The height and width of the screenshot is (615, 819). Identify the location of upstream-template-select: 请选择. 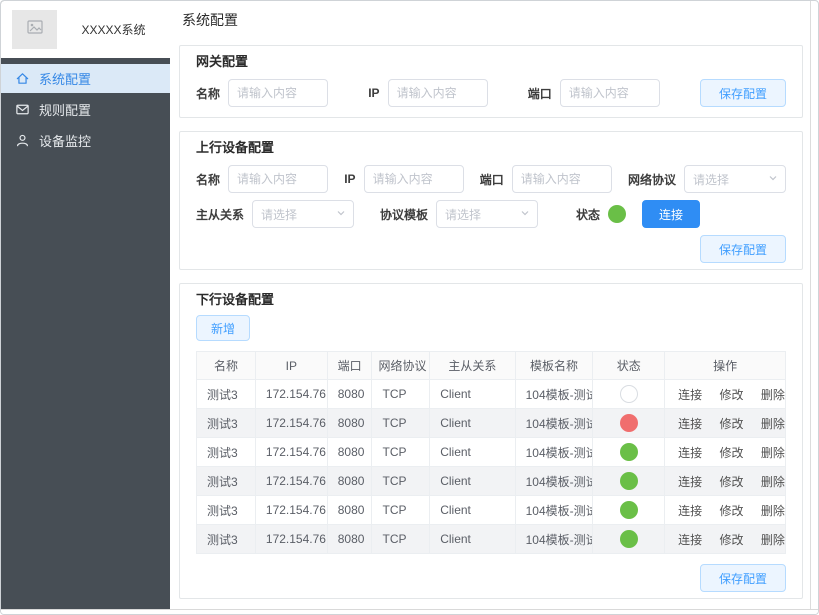
(487, 214).